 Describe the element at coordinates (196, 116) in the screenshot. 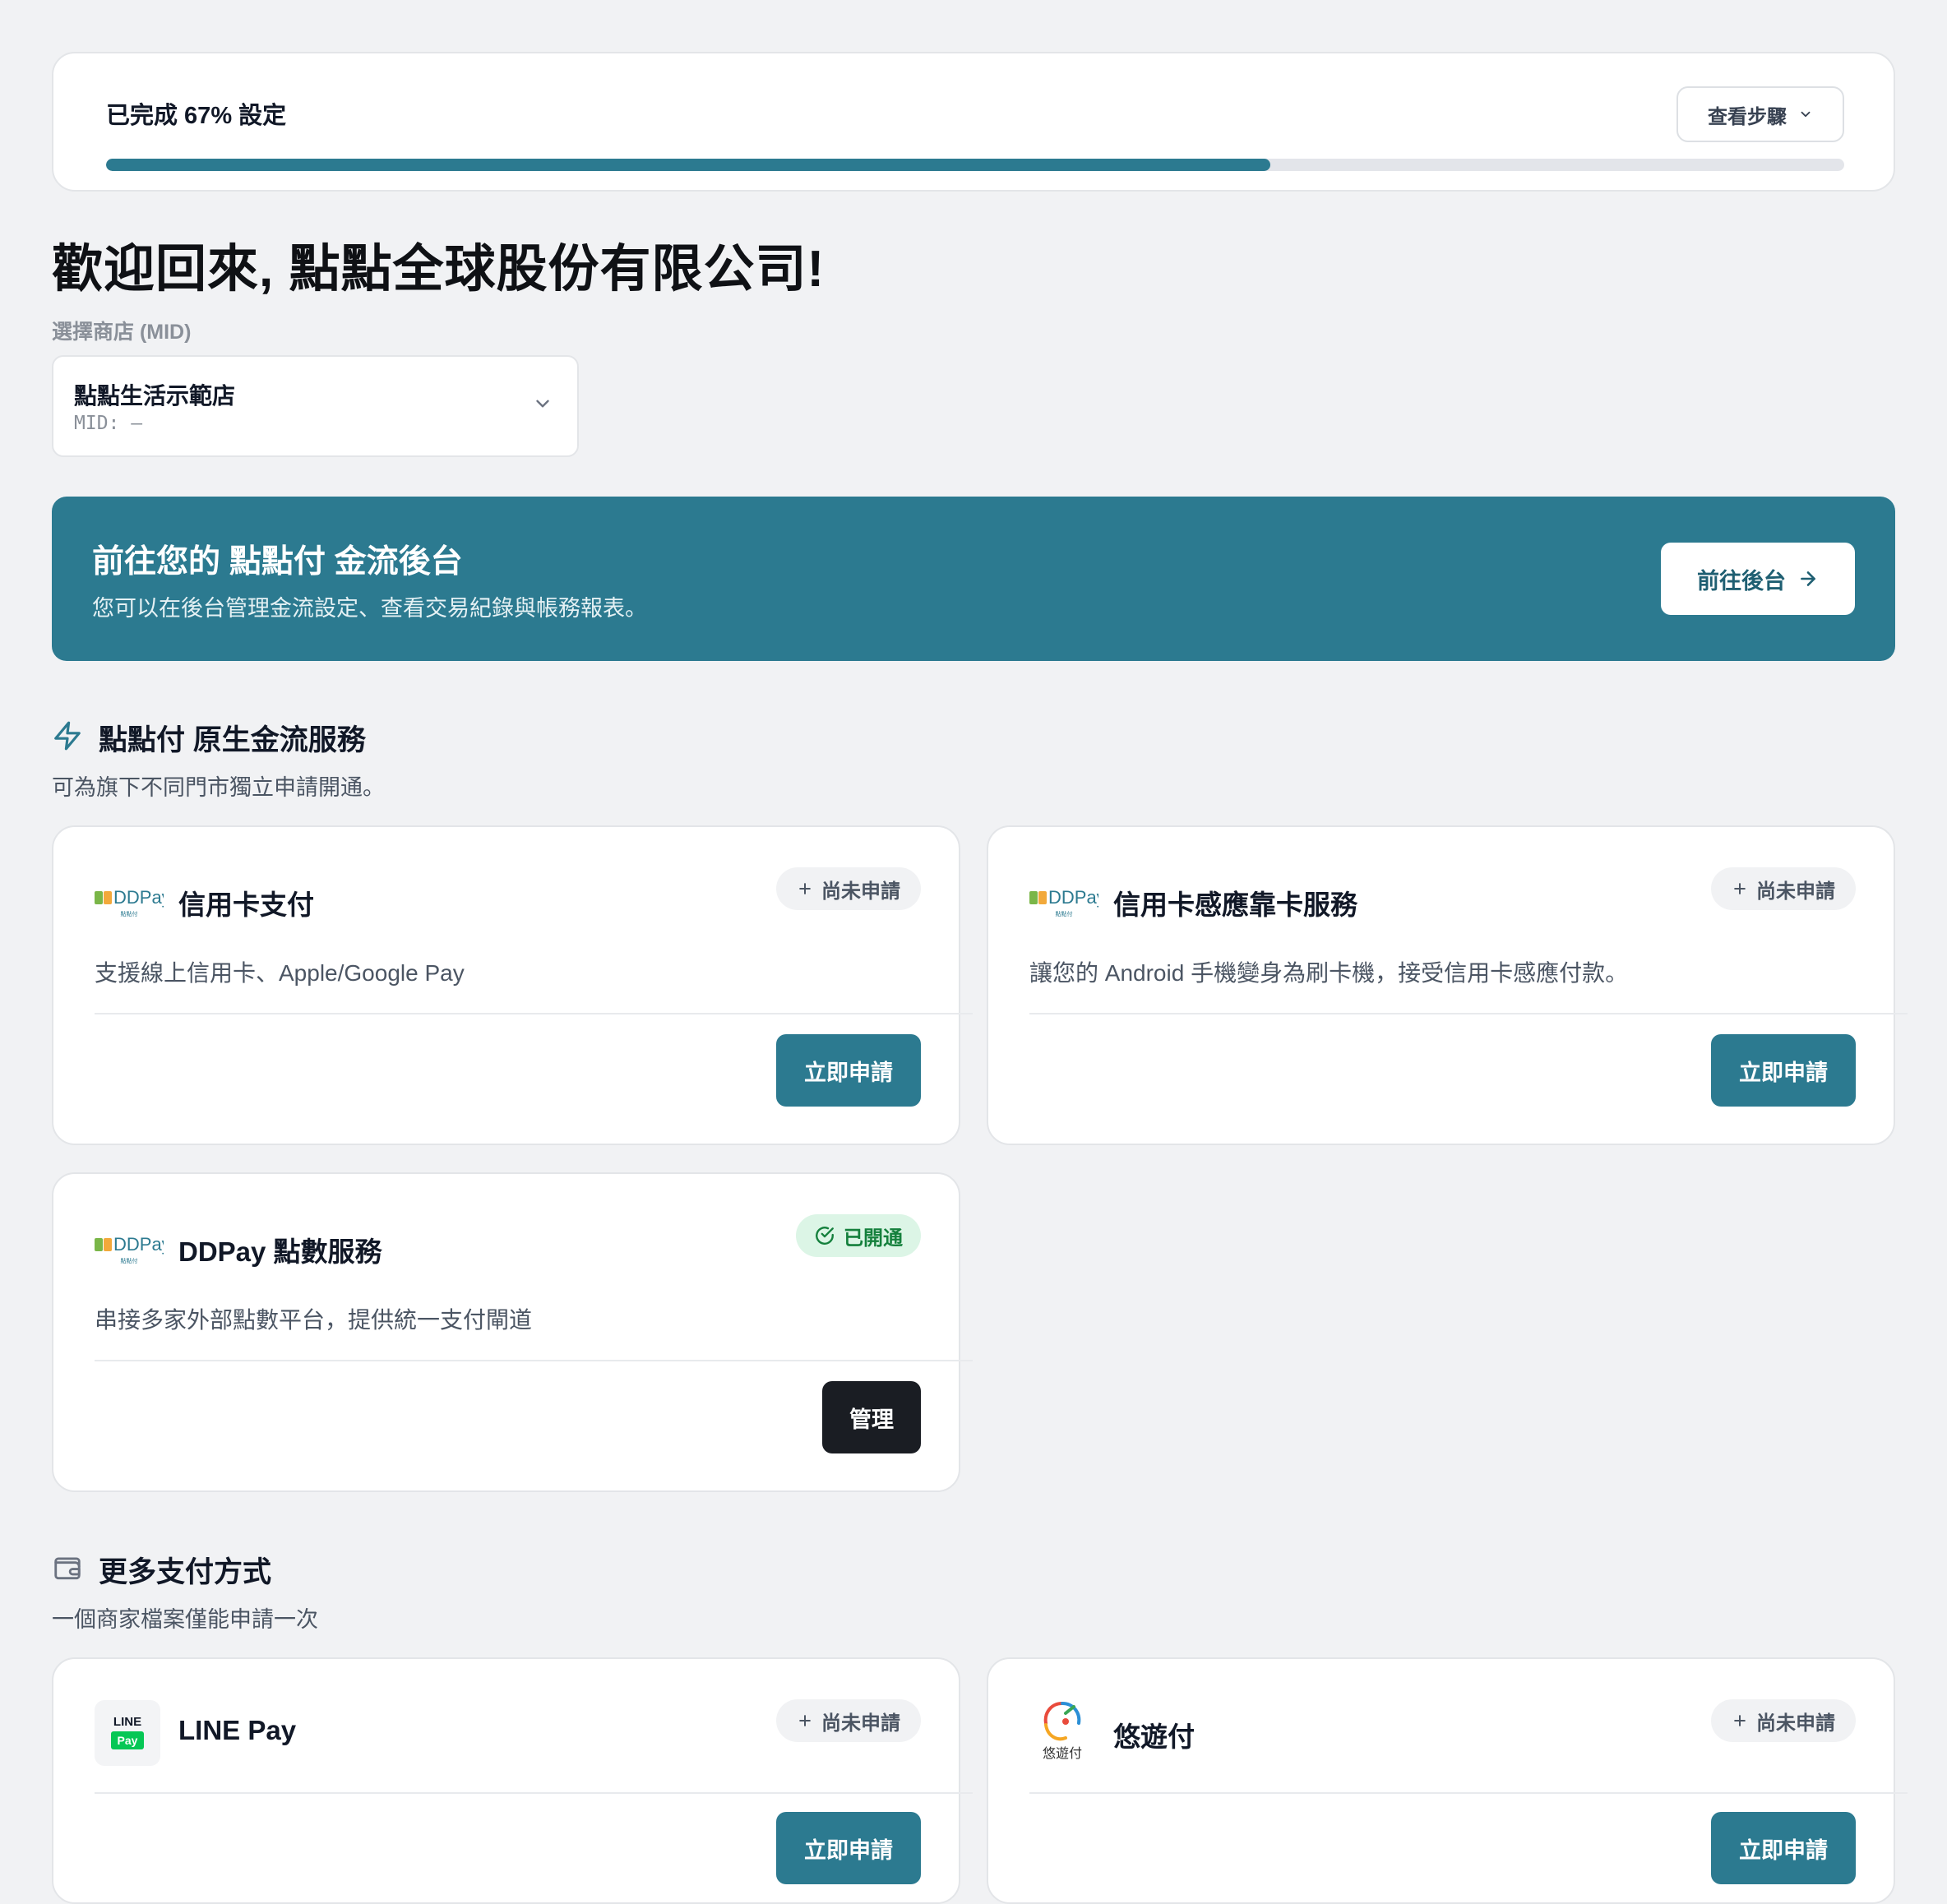

I see `setup-progress-label: 已完成 67% 設定` at that location.